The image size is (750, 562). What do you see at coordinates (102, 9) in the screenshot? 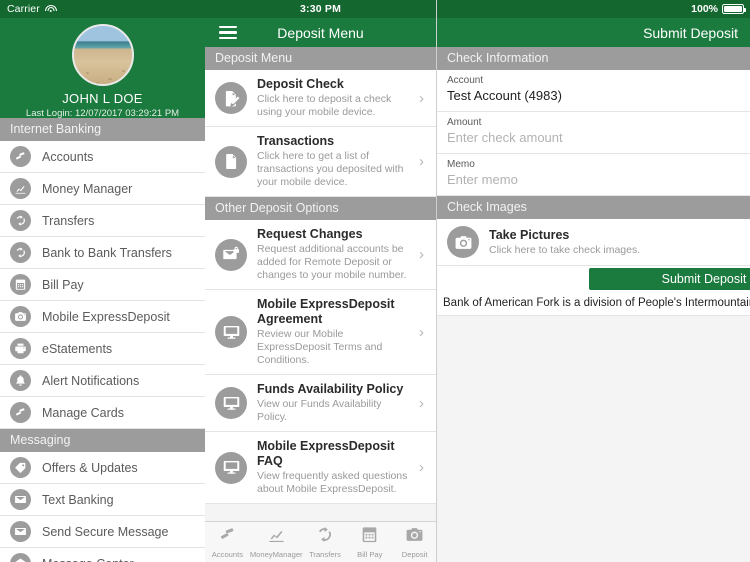
I see `status-bar-left: Carrier` at bounding box center [102, 9].